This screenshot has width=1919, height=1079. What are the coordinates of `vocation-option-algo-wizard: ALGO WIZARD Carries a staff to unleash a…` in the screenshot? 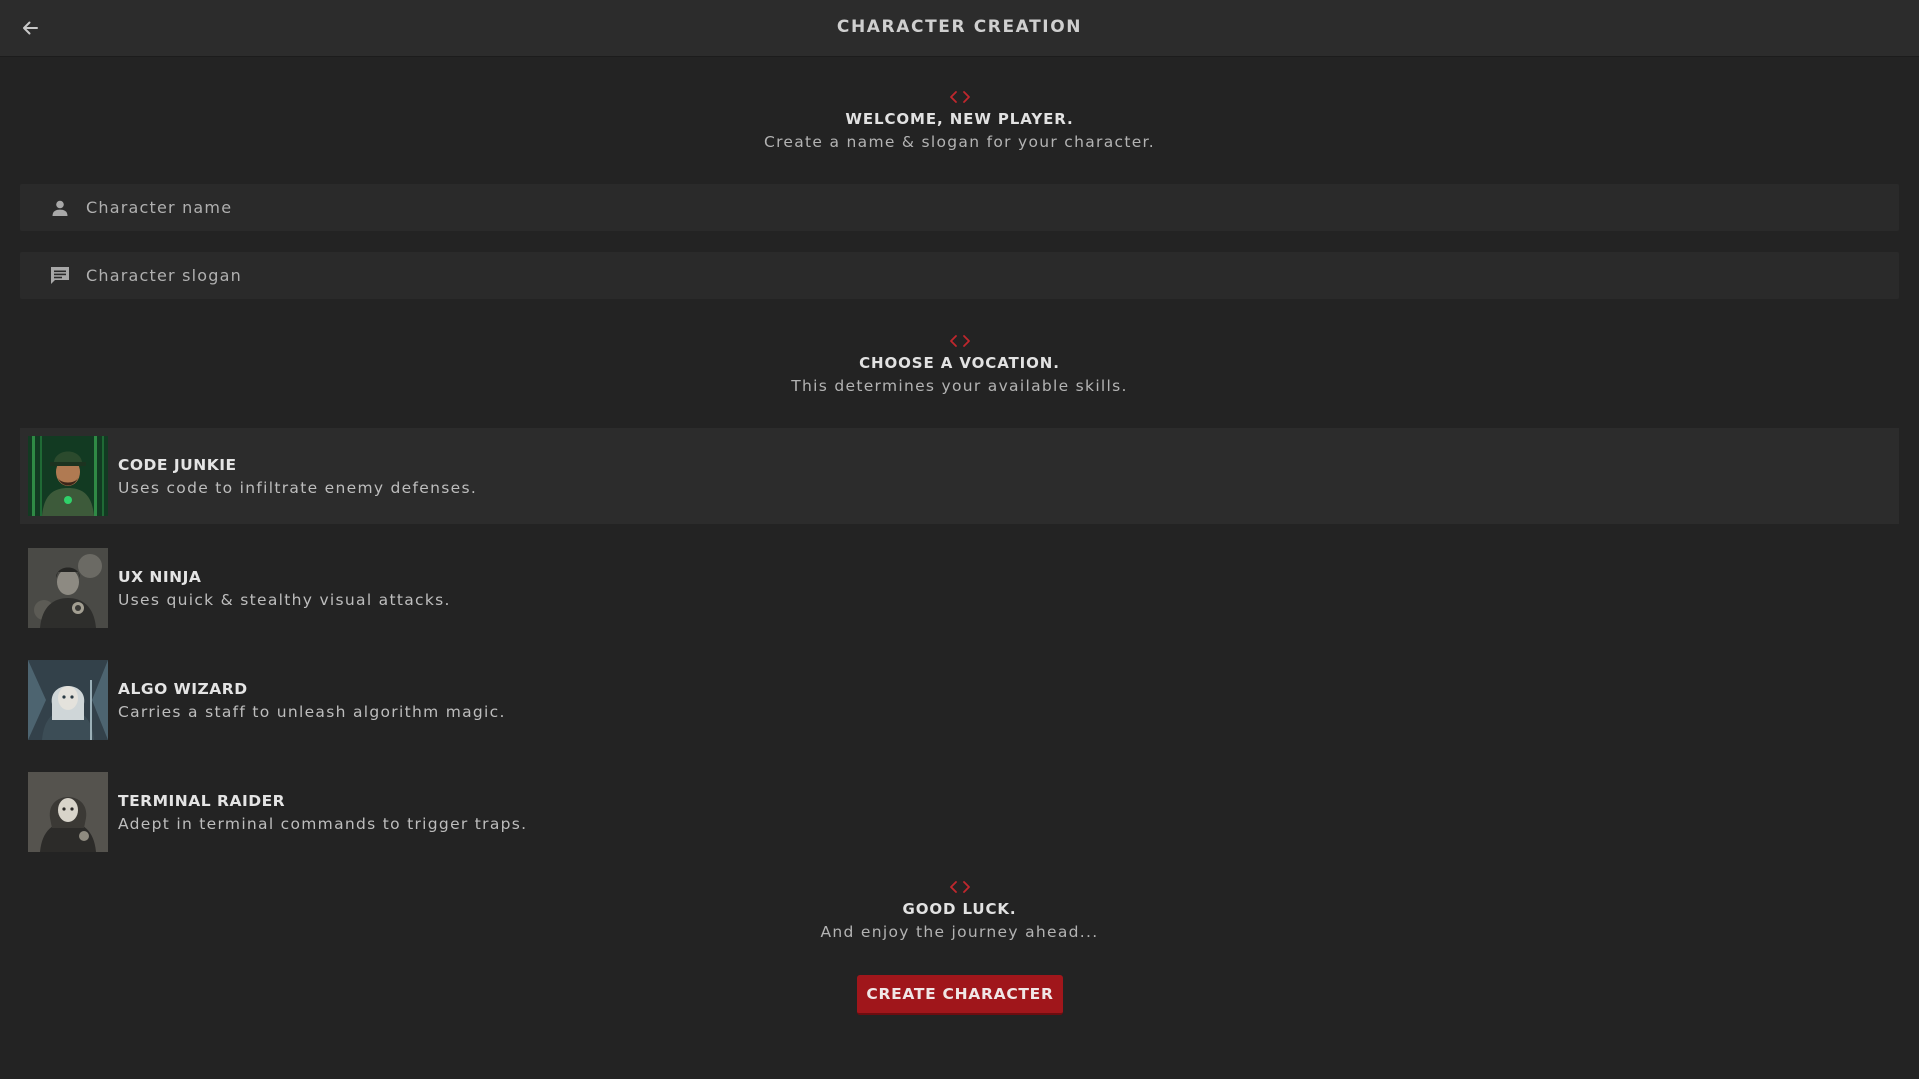 It's located at (959, 700).